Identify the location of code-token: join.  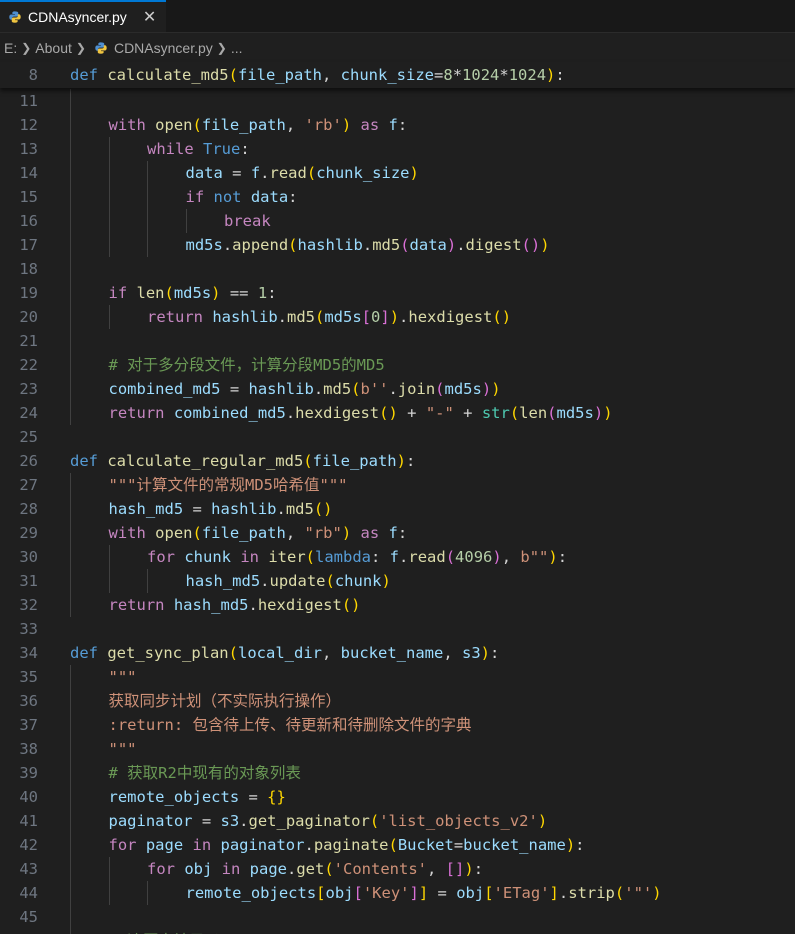
(416, 389).